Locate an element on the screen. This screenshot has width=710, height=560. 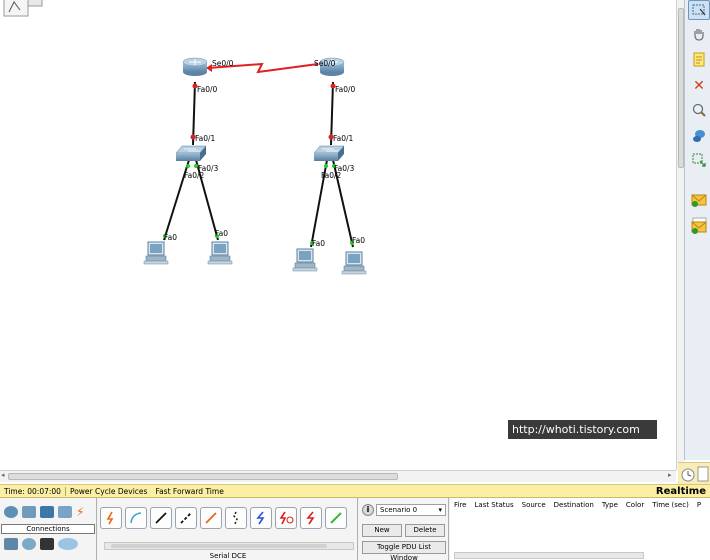
scenario-select-value: Scenario 0 is located at coordinates (399, 510).